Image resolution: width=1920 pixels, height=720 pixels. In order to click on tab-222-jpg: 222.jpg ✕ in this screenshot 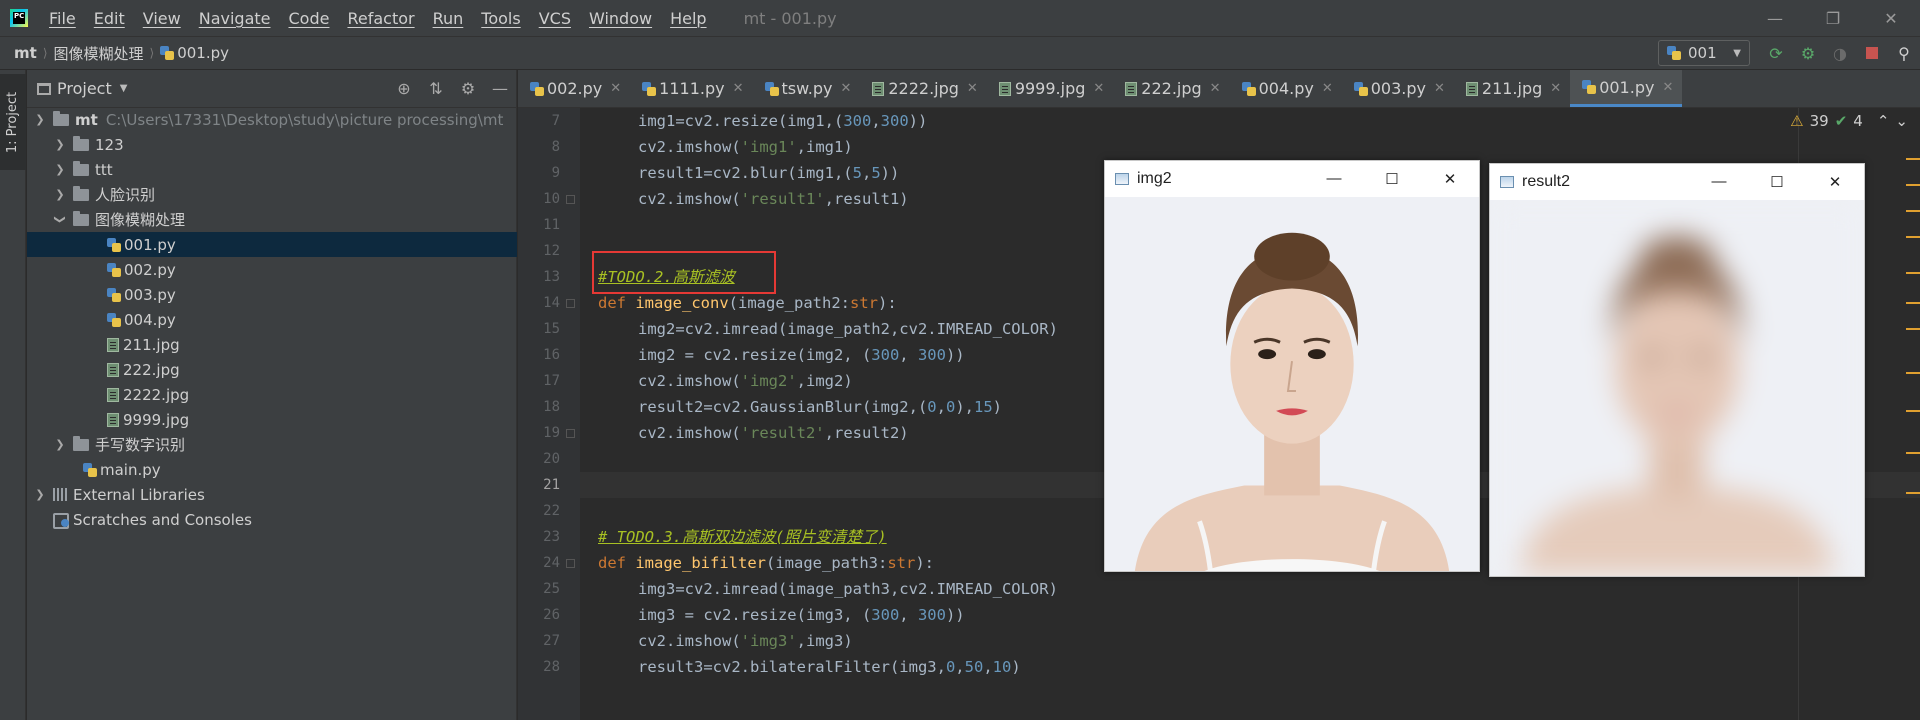, I will do `click(1171, 88)`.